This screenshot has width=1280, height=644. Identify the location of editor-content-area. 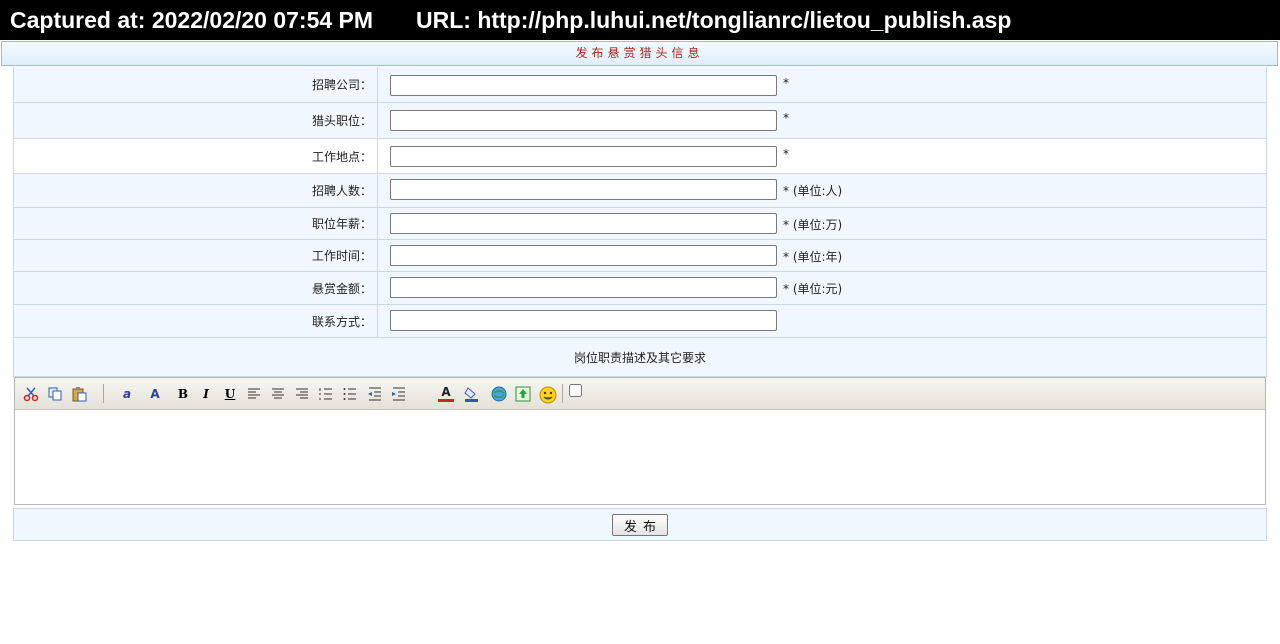
(640, 457).